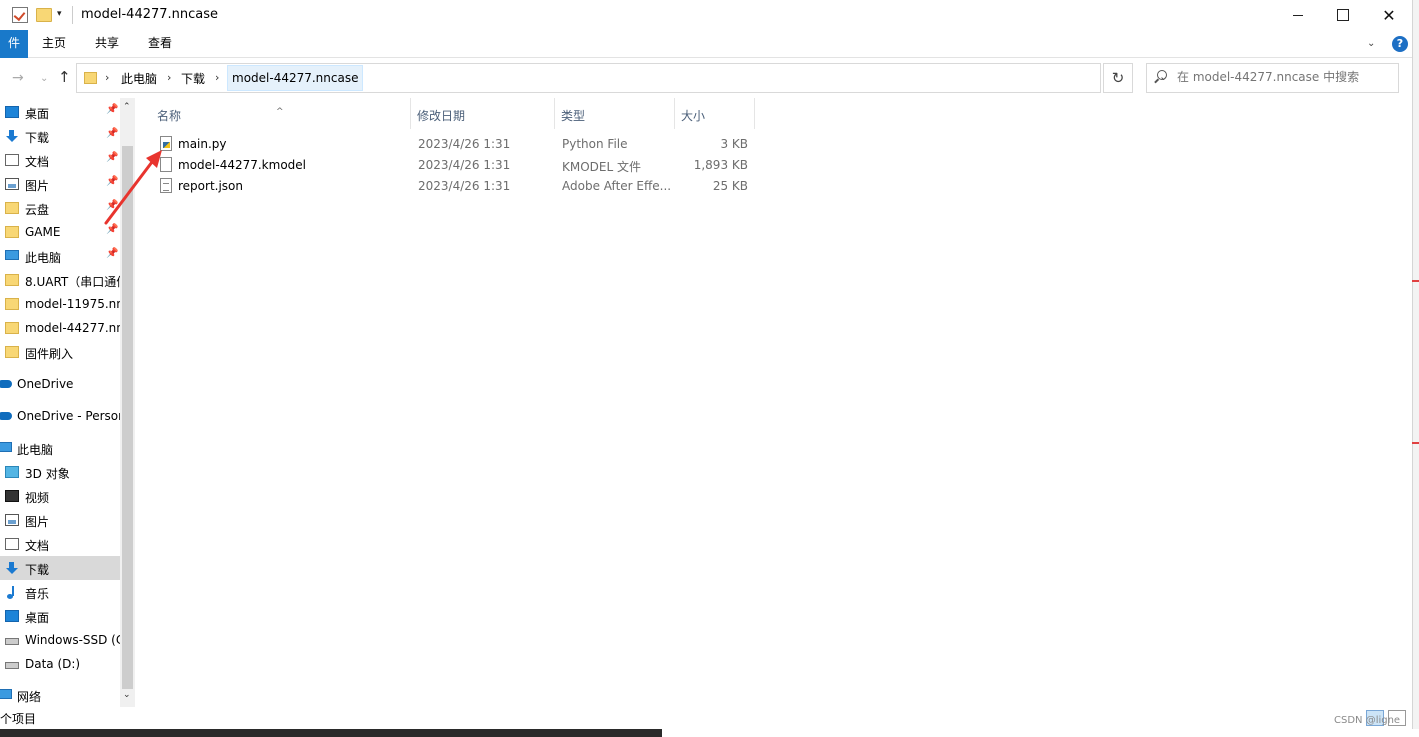  Describe the element at coordinates (72, 304) in the screenshot. I see `sidebar-item-label: model-11975.nncase` at that location.